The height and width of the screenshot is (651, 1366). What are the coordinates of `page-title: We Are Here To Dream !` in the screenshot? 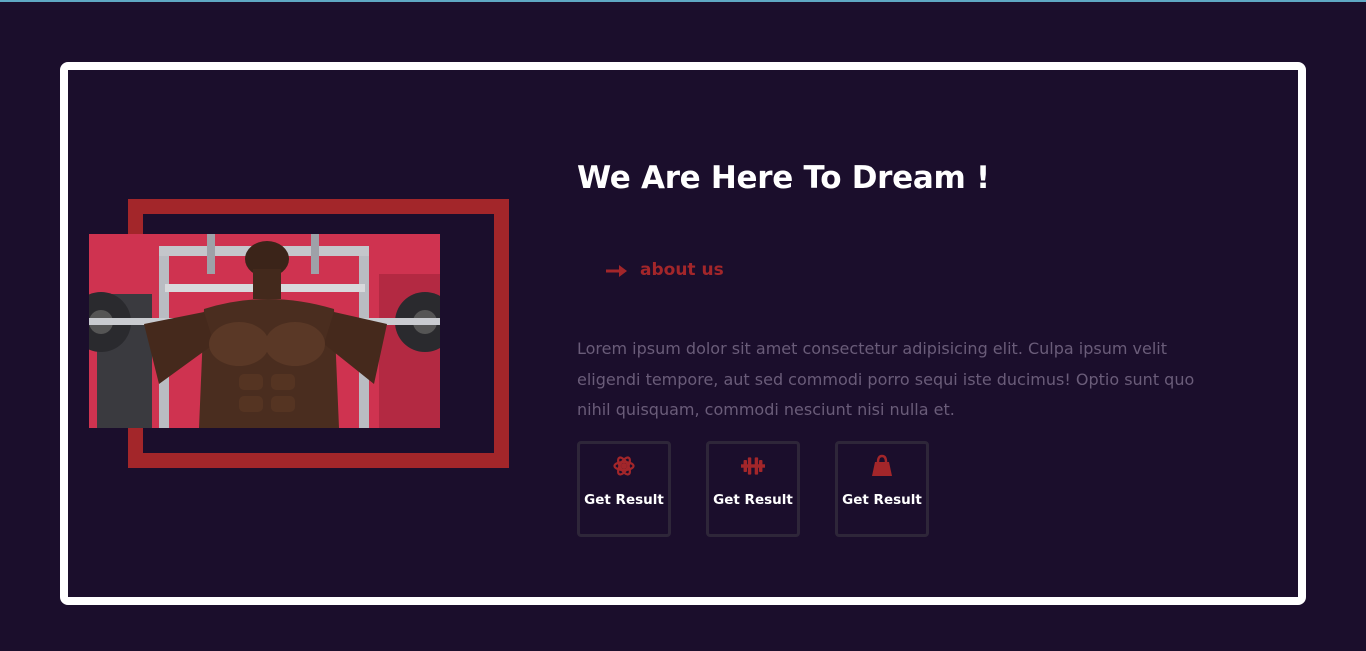 It's located at (783, 178).